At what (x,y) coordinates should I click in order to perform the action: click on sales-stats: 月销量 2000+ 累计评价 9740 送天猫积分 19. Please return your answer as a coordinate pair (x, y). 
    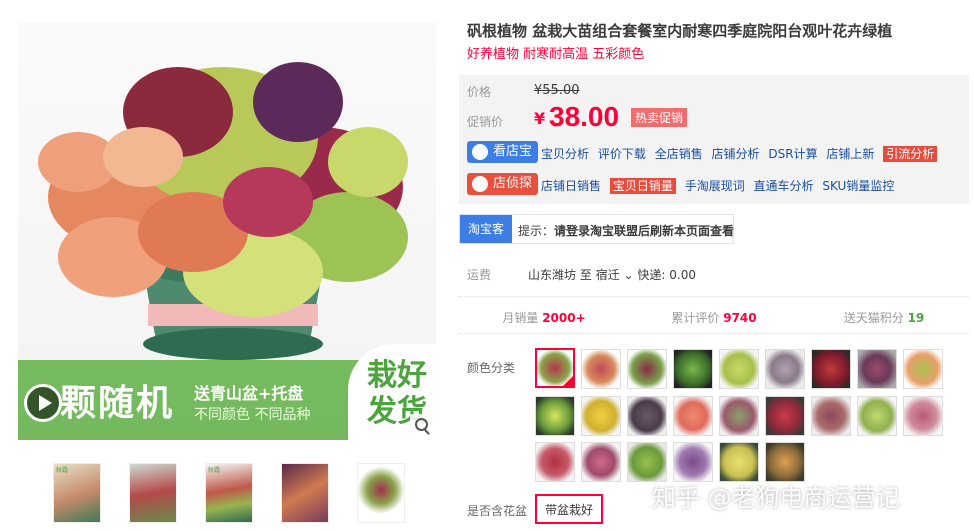
    Looking at the image, I should click on (714, 315).